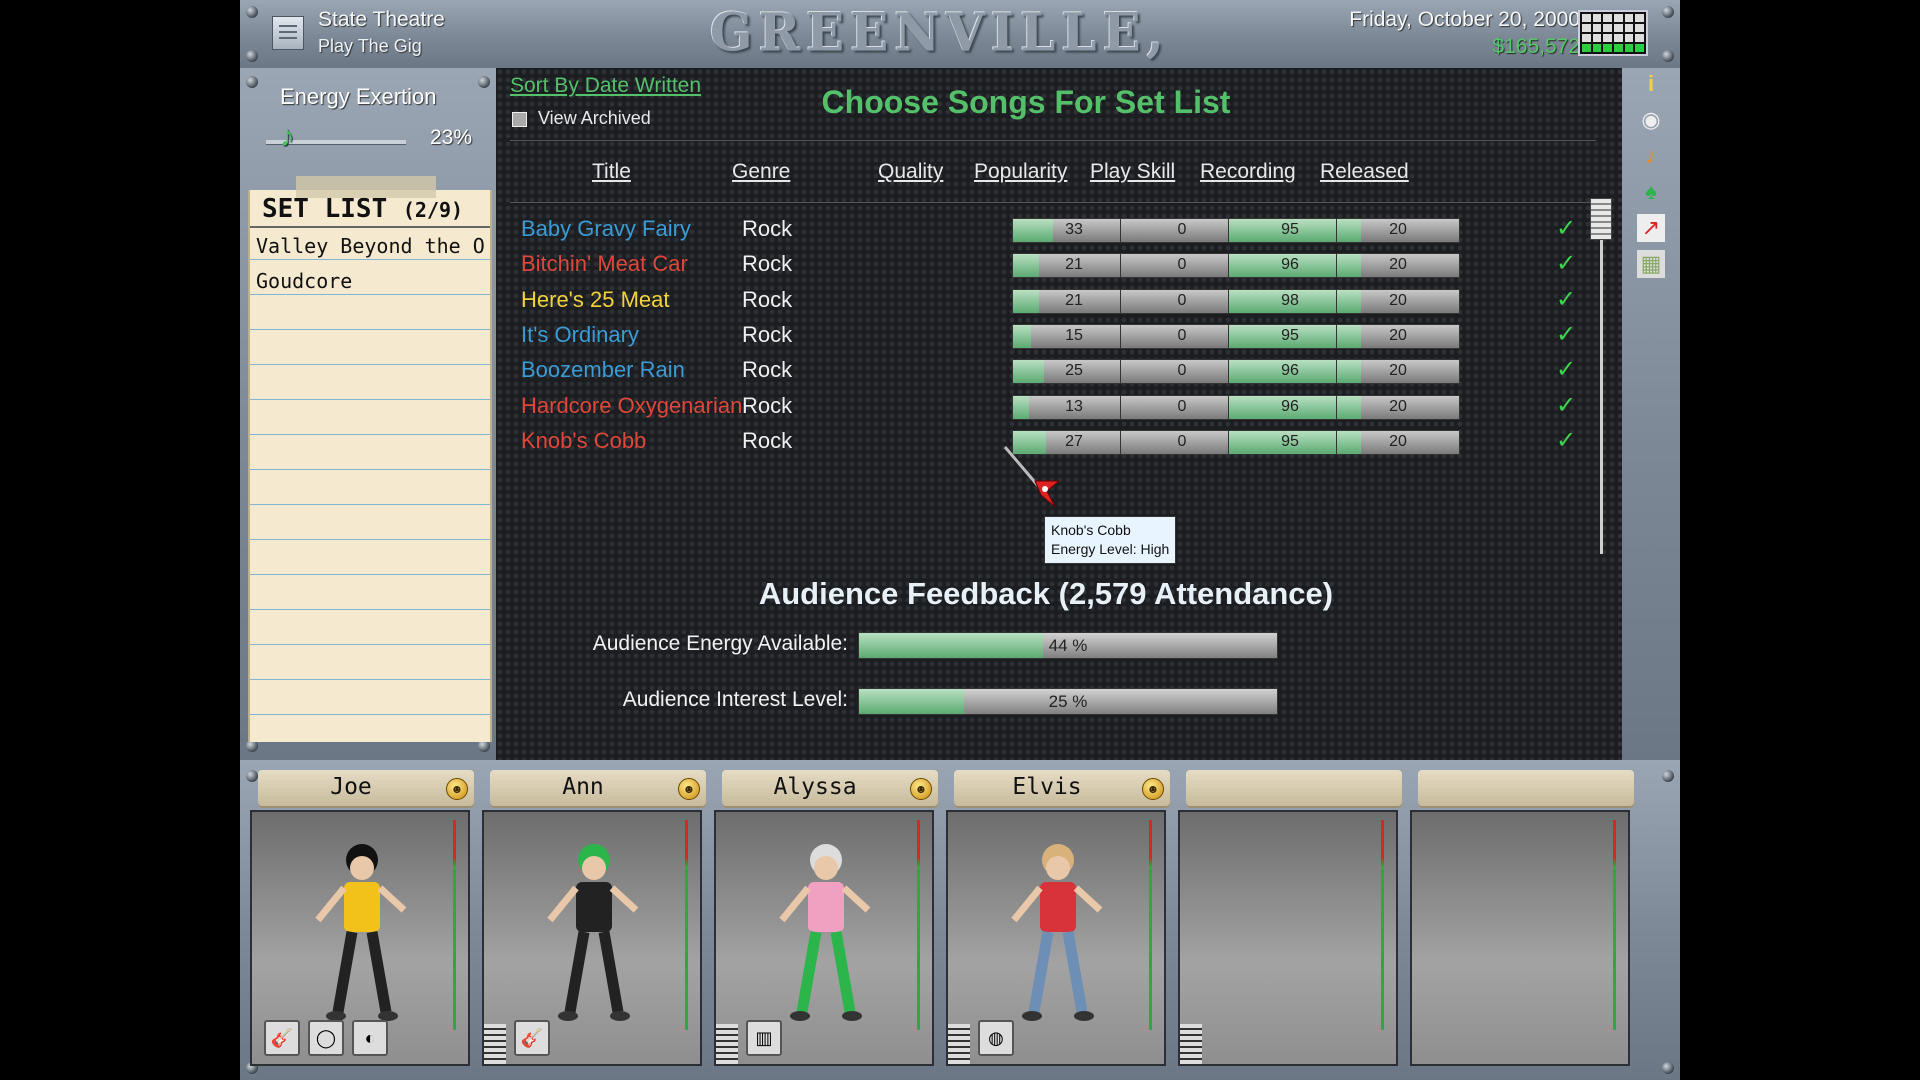 This screenshot has width=1920, height=1080. What do you see at coordinates (996, 1038) in the screenshot?
I see `instrument-slot-icon: ◍` at bounding box center [996, 1038].